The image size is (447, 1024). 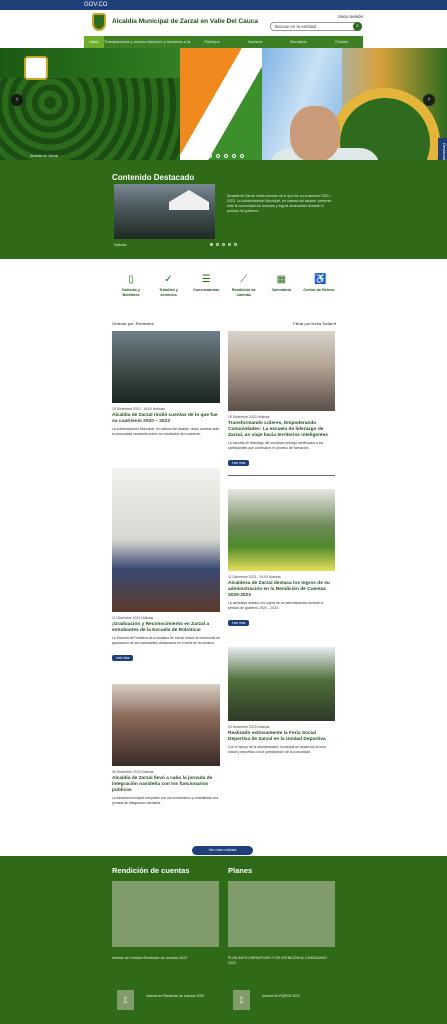 I want to click on nav-item-participa: Participa, so click(x=211, y=42).